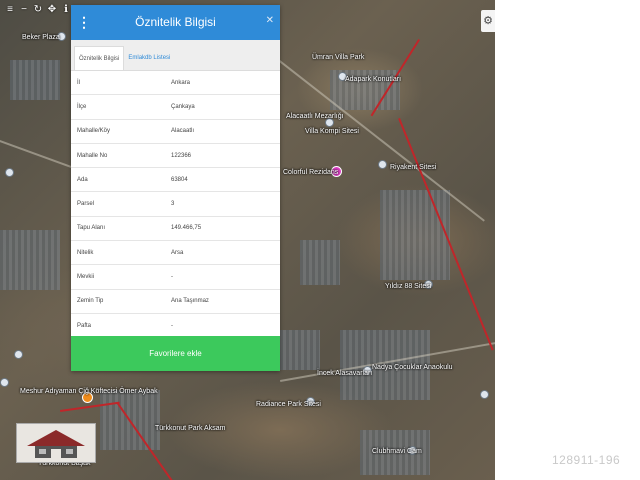 The width and height of the screenshot is (640, 480). Describe the element at coordinates (183, 131) in the screenshot. I see `attr-value: Alacaatlı` at that location.